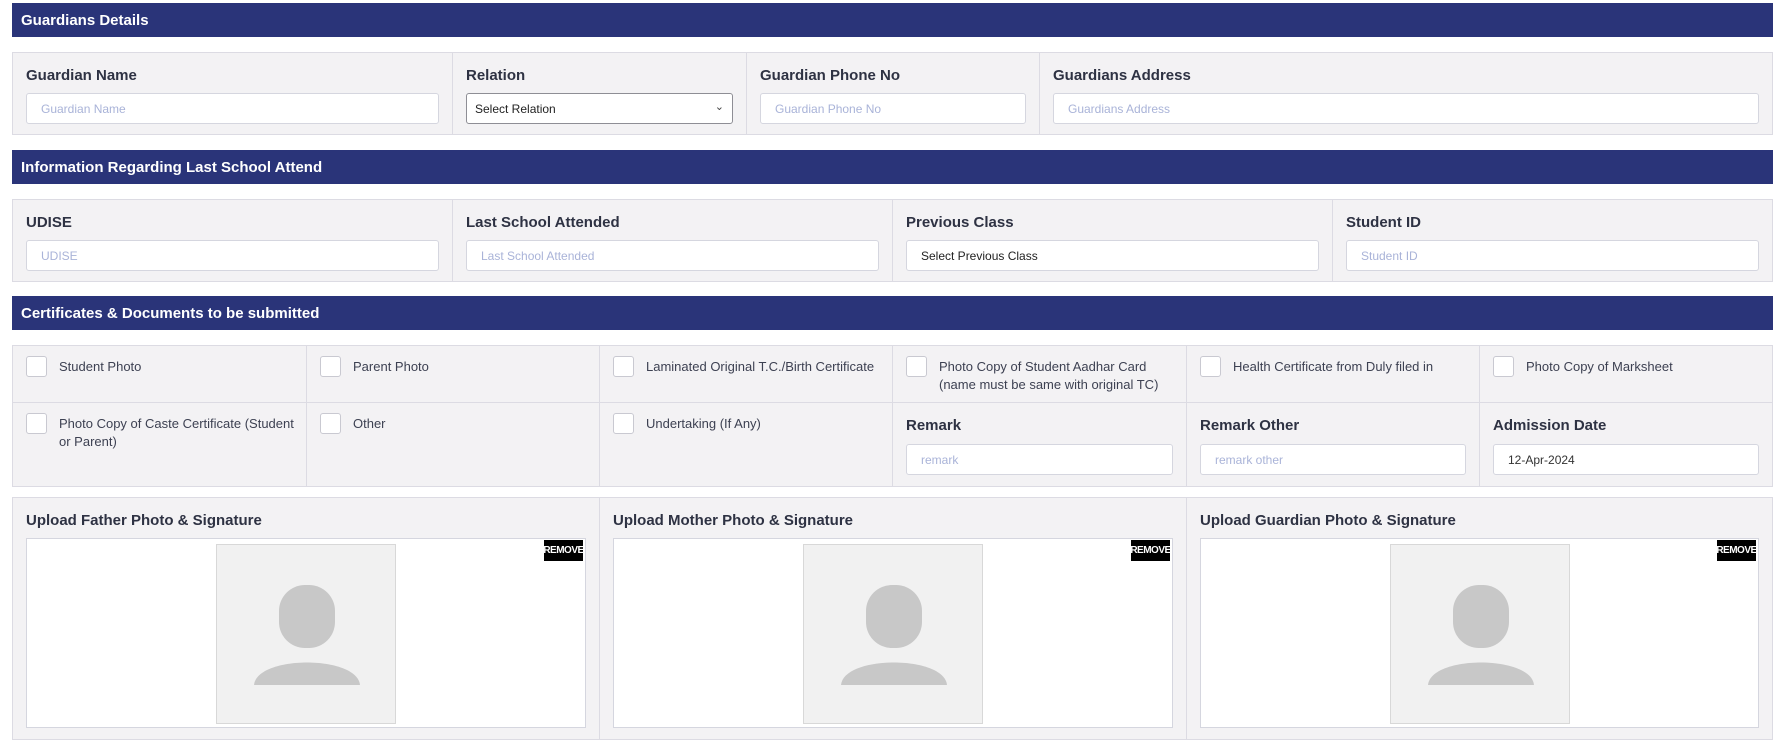 The image size is (1785, 743). Describe the element at coordinates (100, 366) in the screenshot. I see `student-photo-label: Student Photo` at that location.